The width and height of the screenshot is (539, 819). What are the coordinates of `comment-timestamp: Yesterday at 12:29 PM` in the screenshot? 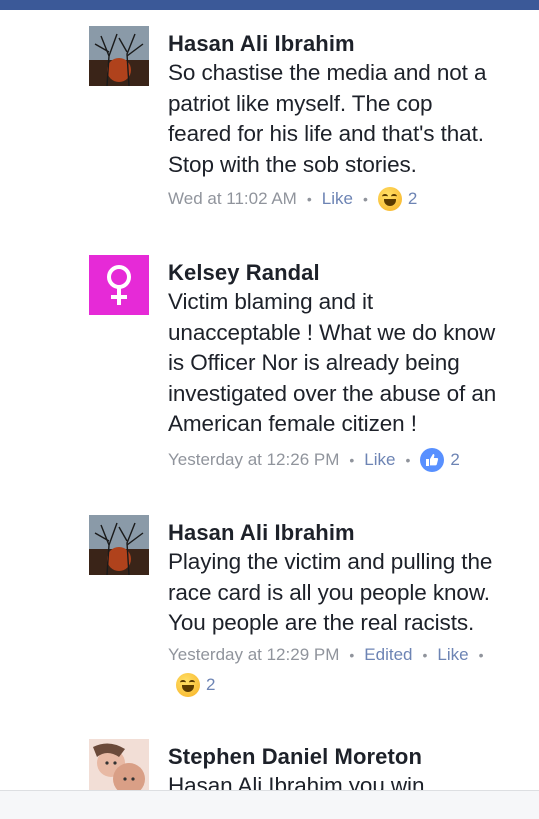 It's located at (253, 655).